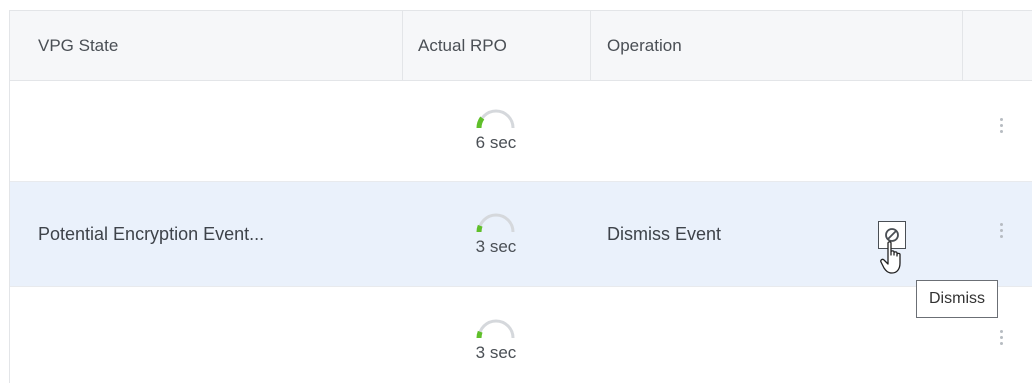 This screenshot has width=1032, height=384. I want to click on operation-cell: Dismiss Event, so click(664, 234).